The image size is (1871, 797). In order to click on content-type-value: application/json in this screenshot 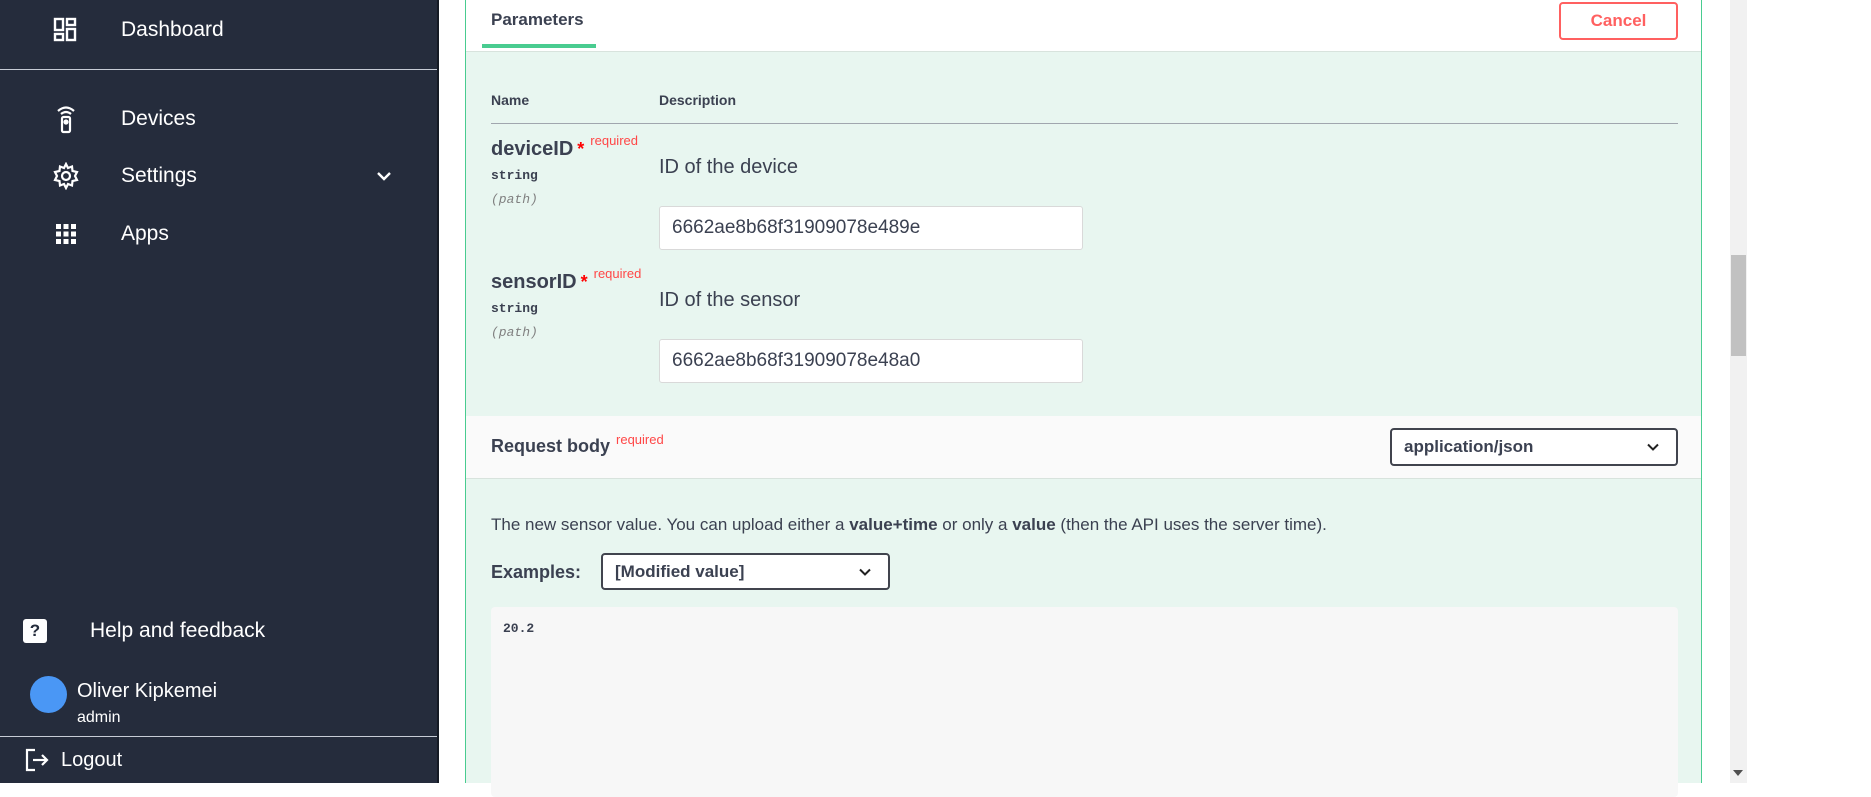, I will do `click(1469, 446)`.